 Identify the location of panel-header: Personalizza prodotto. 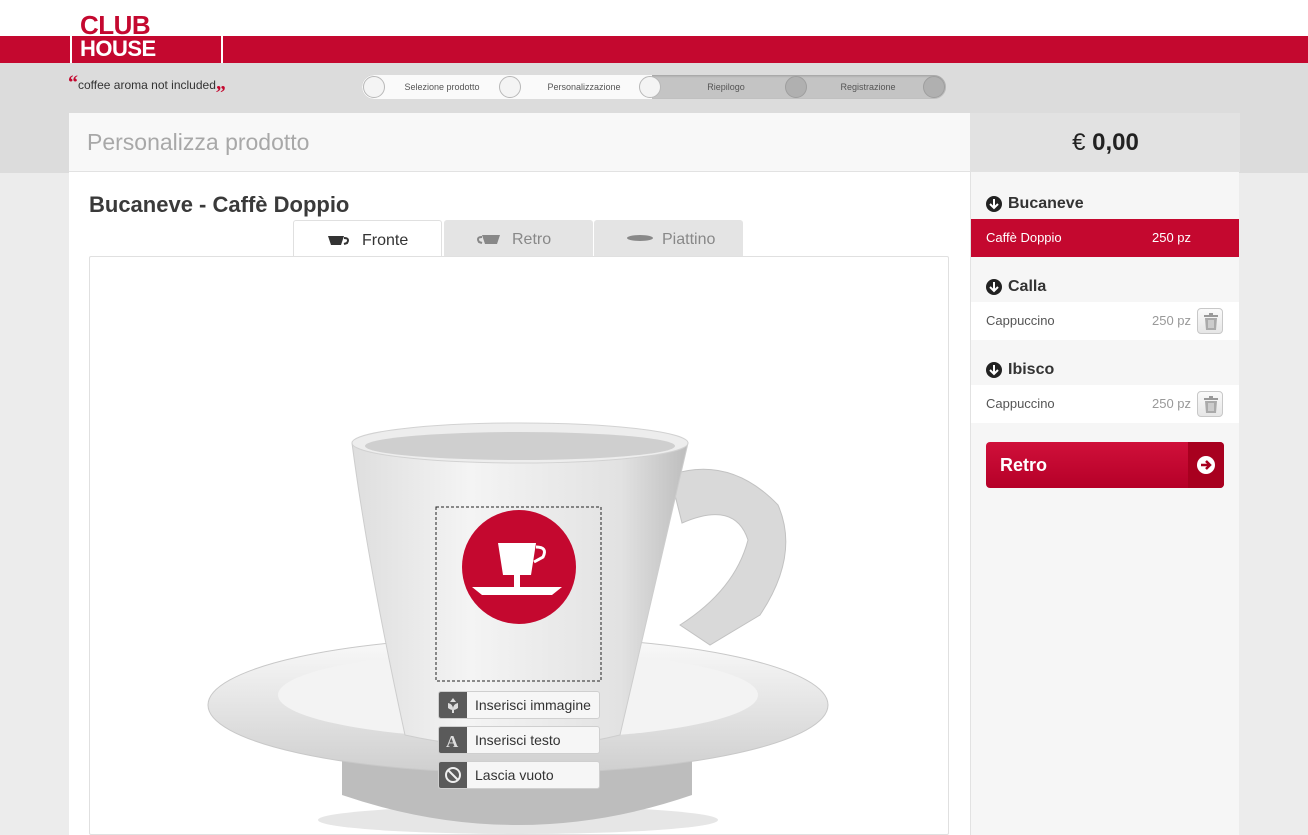
(519, 142).